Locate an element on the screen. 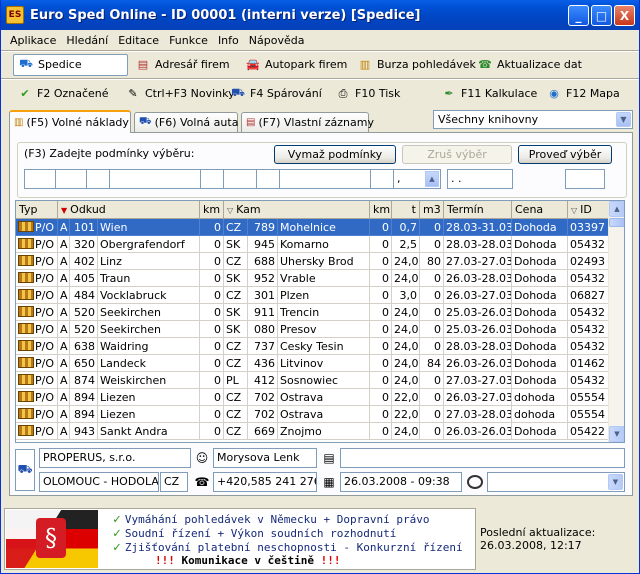 Image resolution: width=640 pixels, height=574 pixels. filter-to-zip-field is located at coordinates (268, 179).